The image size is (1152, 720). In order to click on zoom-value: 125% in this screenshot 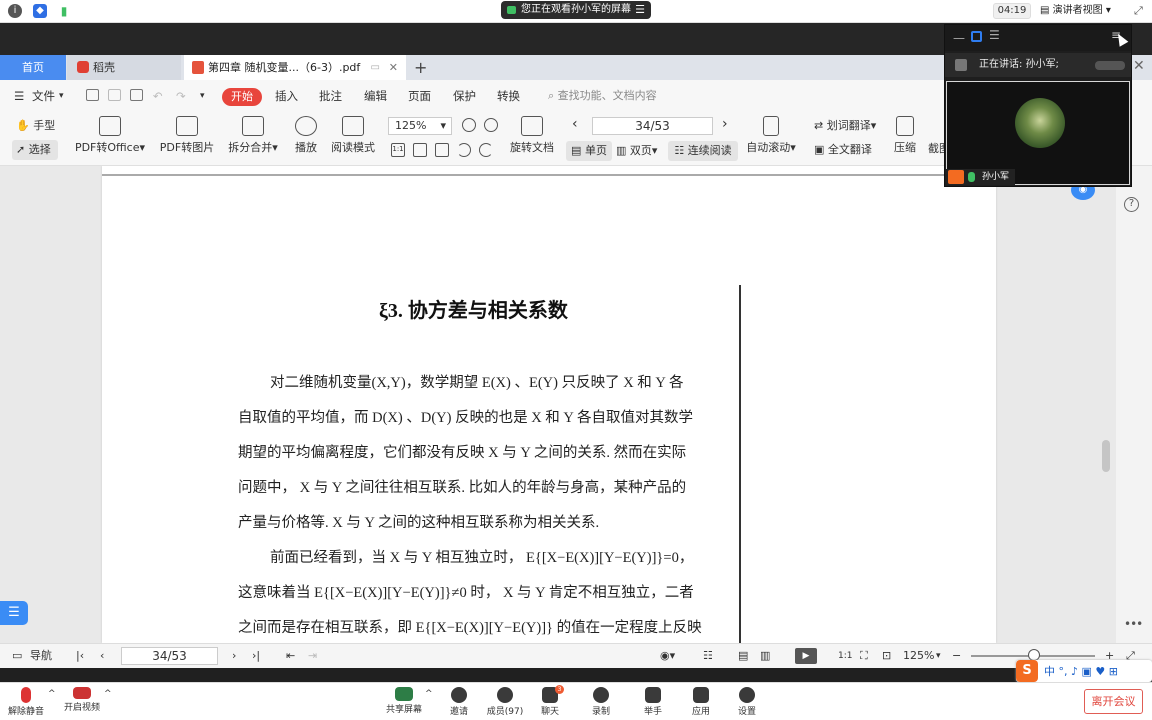, I will do `click(918, 656)`.